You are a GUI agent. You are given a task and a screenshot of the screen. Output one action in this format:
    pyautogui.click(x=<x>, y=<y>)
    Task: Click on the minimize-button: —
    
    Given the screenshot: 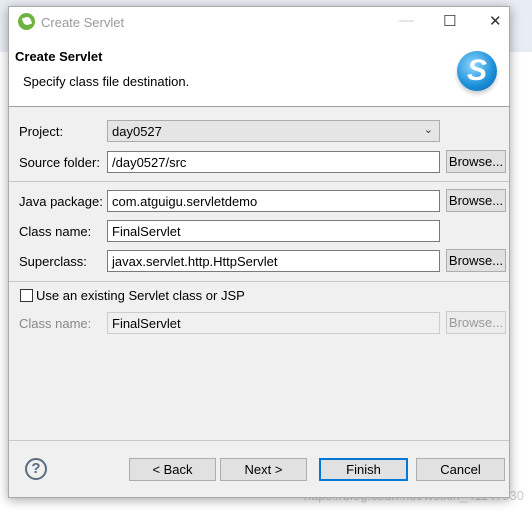 What is the action you would take?
    pyautogui.click(x=406, y=20)
    